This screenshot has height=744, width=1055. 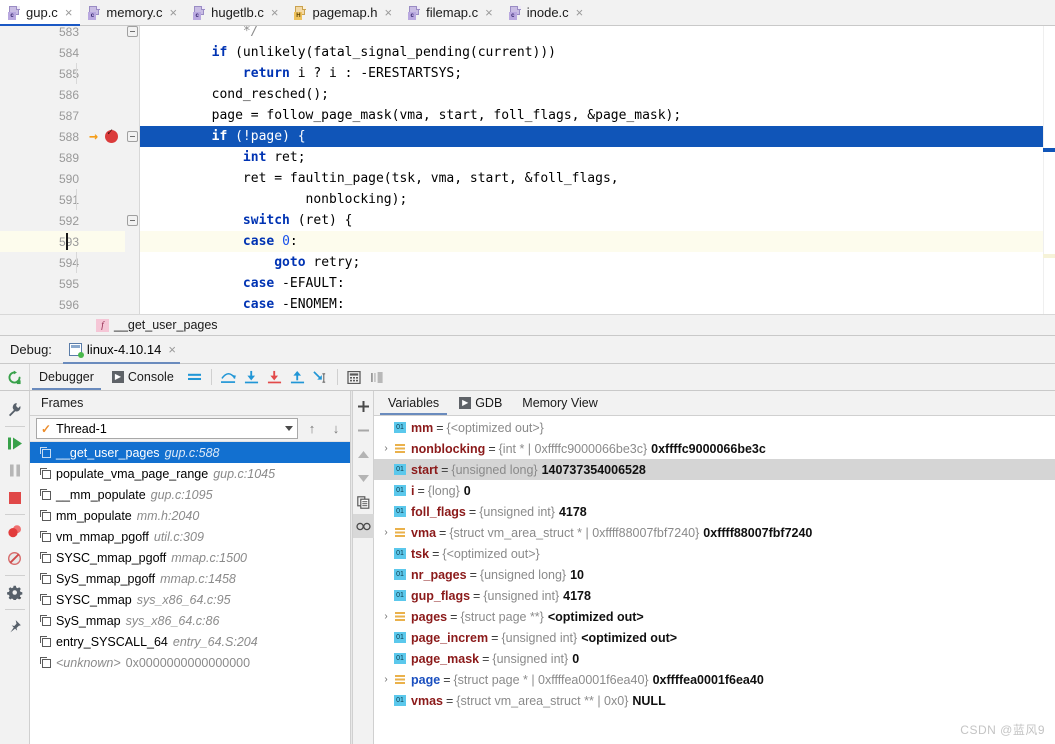 What do you see at coordinates (190, 662) in the screenshot?
I see `frame-list-item: <unknown> 0x0000000000000000` at bounding box center [190, 662].